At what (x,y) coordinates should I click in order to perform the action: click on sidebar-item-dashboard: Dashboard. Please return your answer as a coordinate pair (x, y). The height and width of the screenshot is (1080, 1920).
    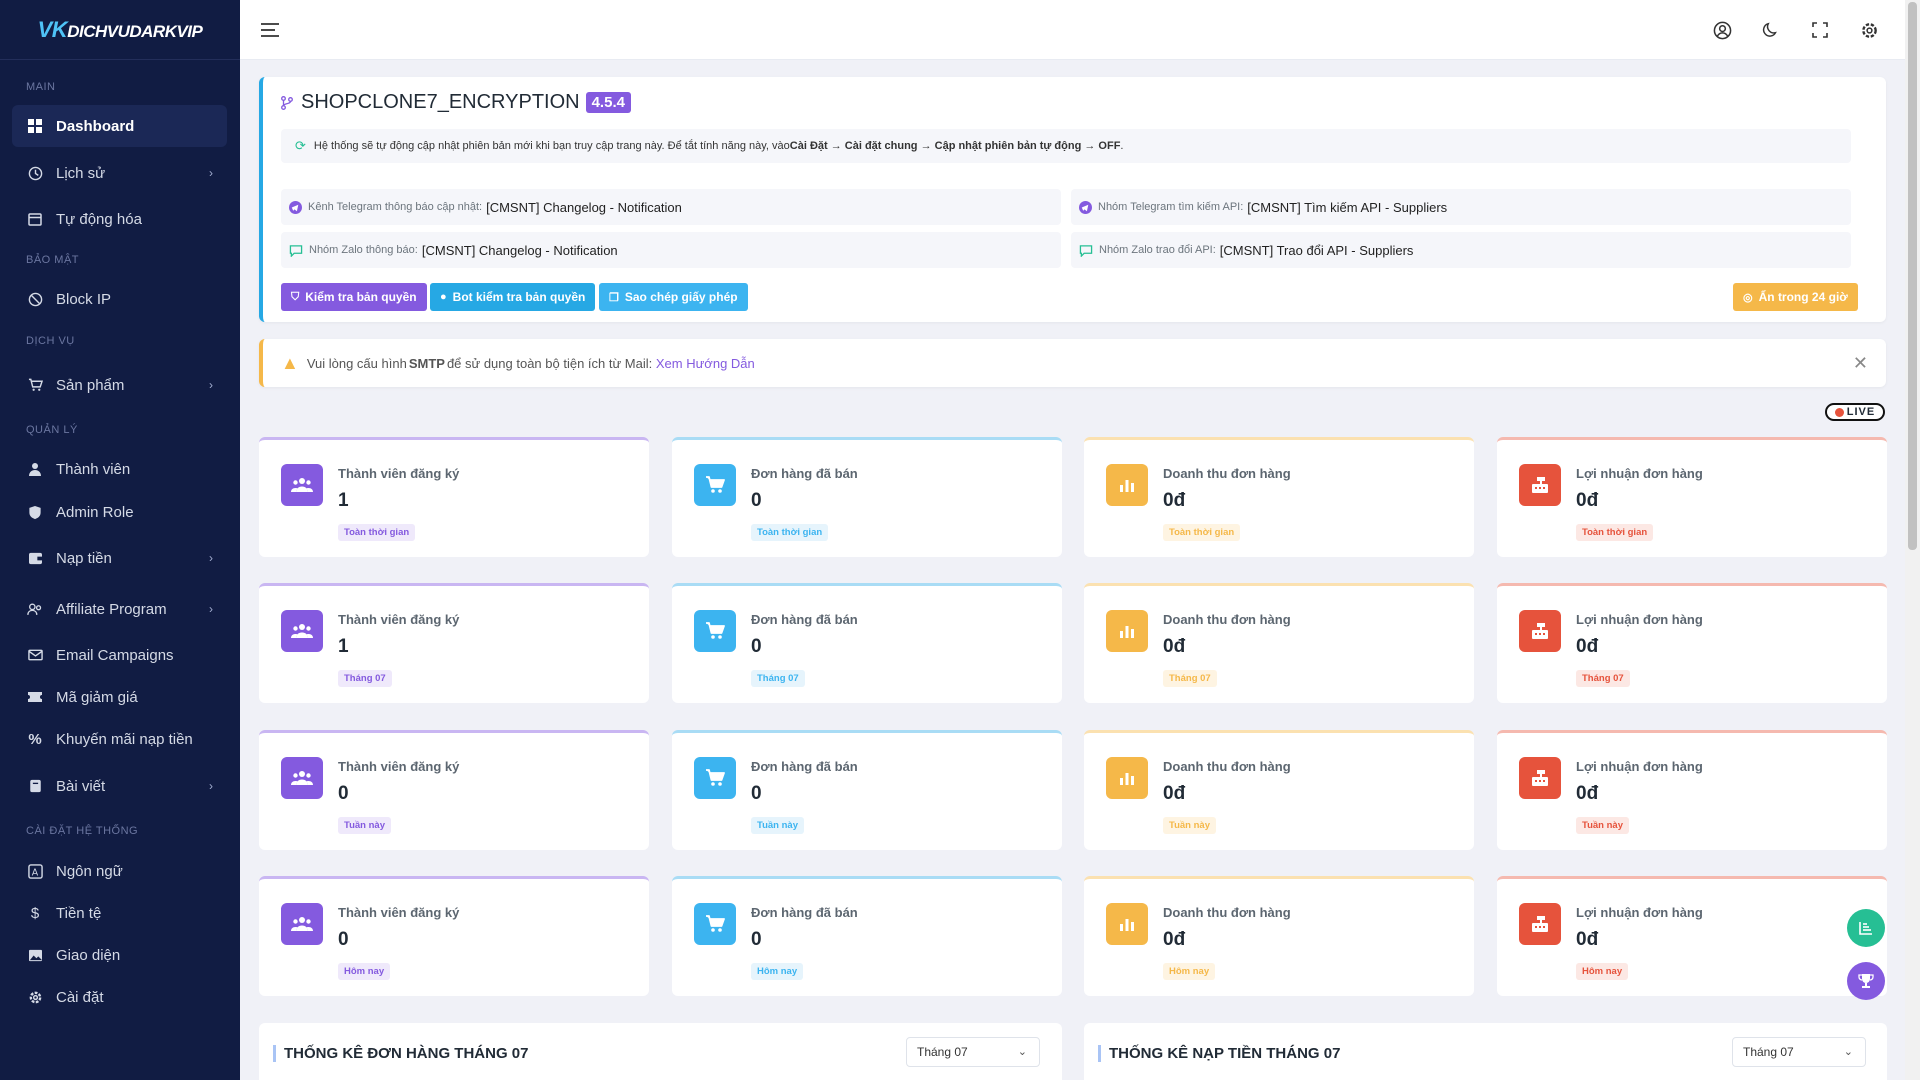
    Looking at the image, I should click on (119, 126).